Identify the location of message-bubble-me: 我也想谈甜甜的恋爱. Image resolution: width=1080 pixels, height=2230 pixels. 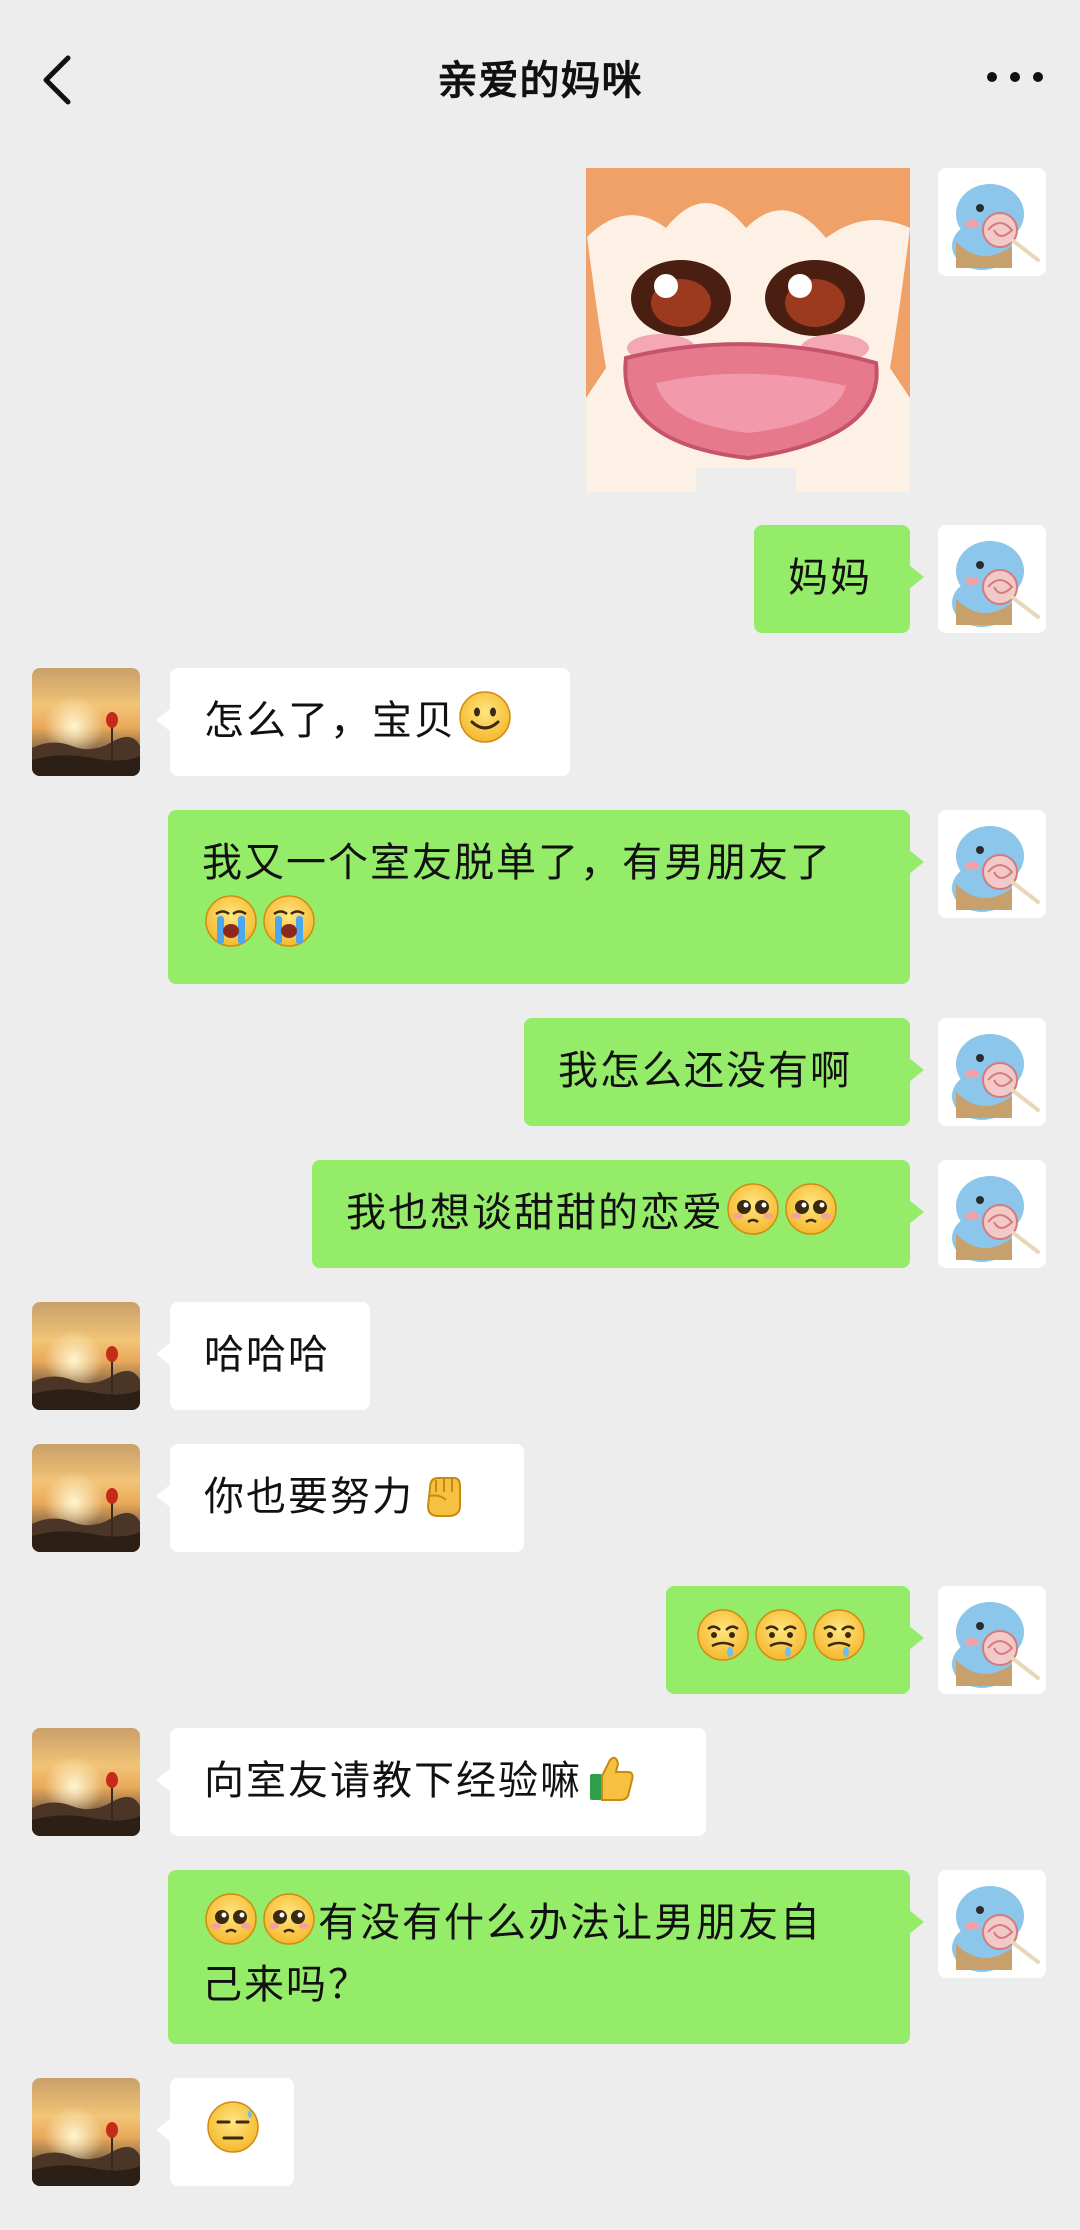
(618, 1214).